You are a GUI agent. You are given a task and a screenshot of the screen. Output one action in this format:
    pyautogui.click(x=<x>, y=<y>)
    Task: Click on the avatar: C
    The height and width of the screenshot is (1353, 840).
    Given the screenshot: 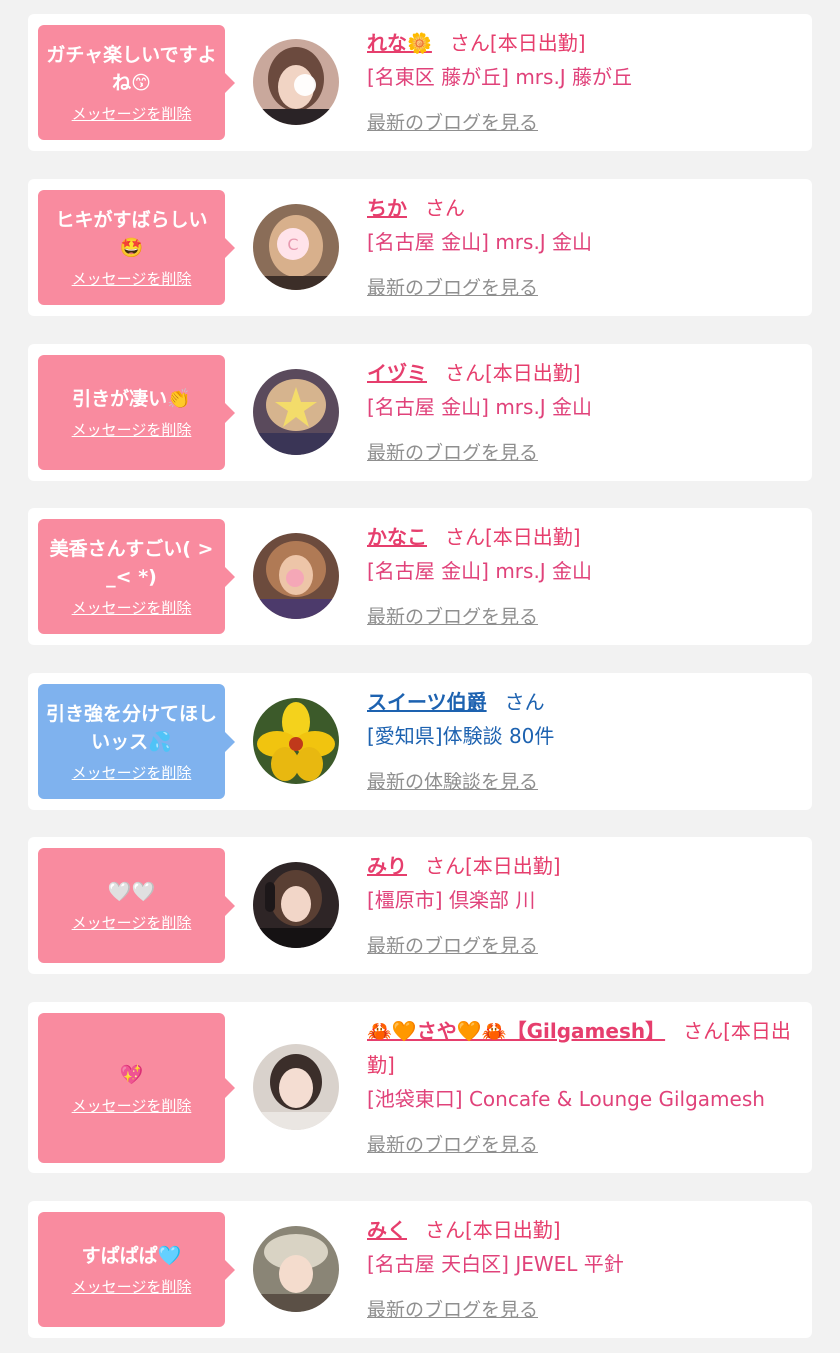 What is the action you would take?
    pyautogui.click(x=296, y=247)
    